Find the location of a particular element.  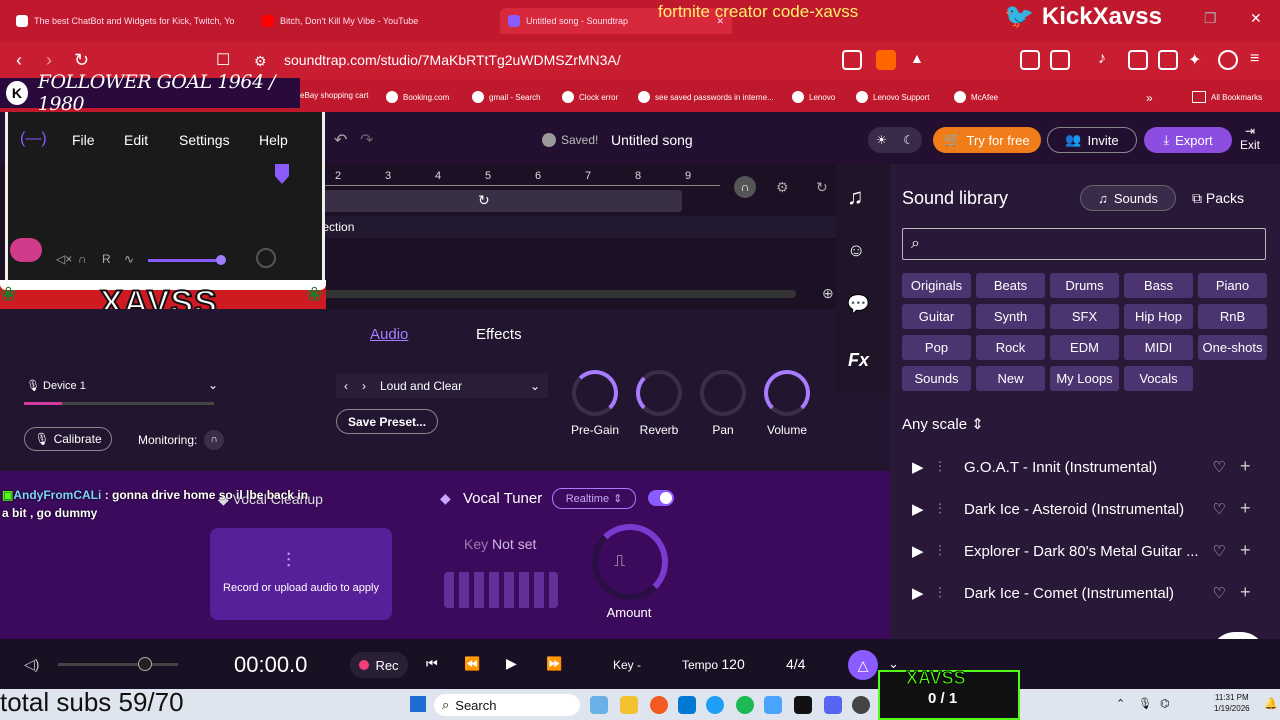

vpn-icon is located at coordinates (1228, 60).